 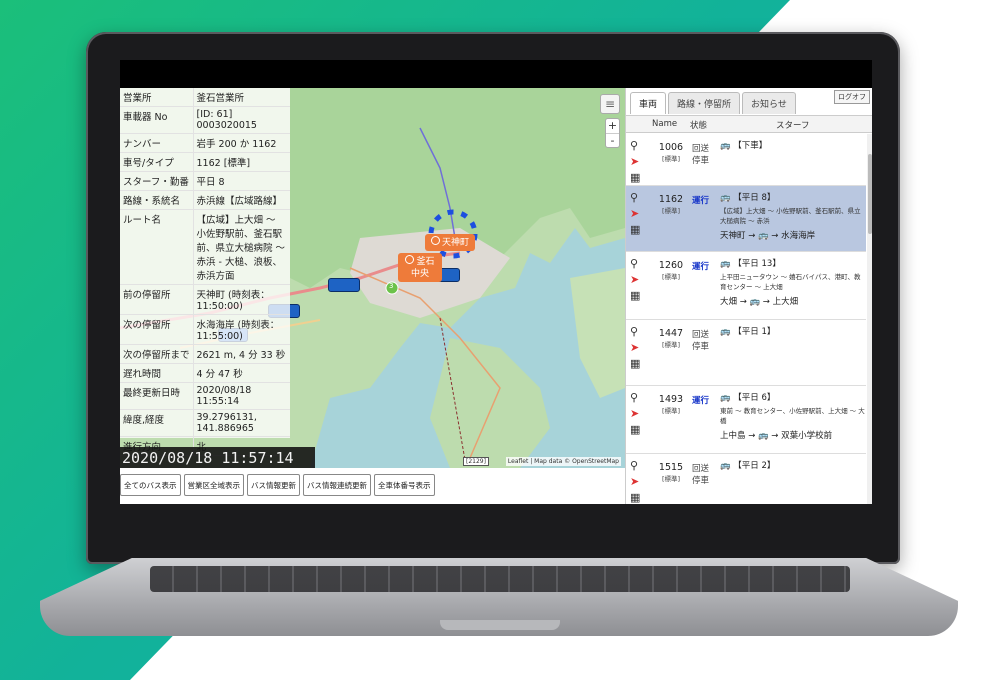 I want to click on route-description: 上平田ニュータウン ～ 嬉石バイパス、港町、教育センター ～ 上大畑, so click(x=790, y=282).